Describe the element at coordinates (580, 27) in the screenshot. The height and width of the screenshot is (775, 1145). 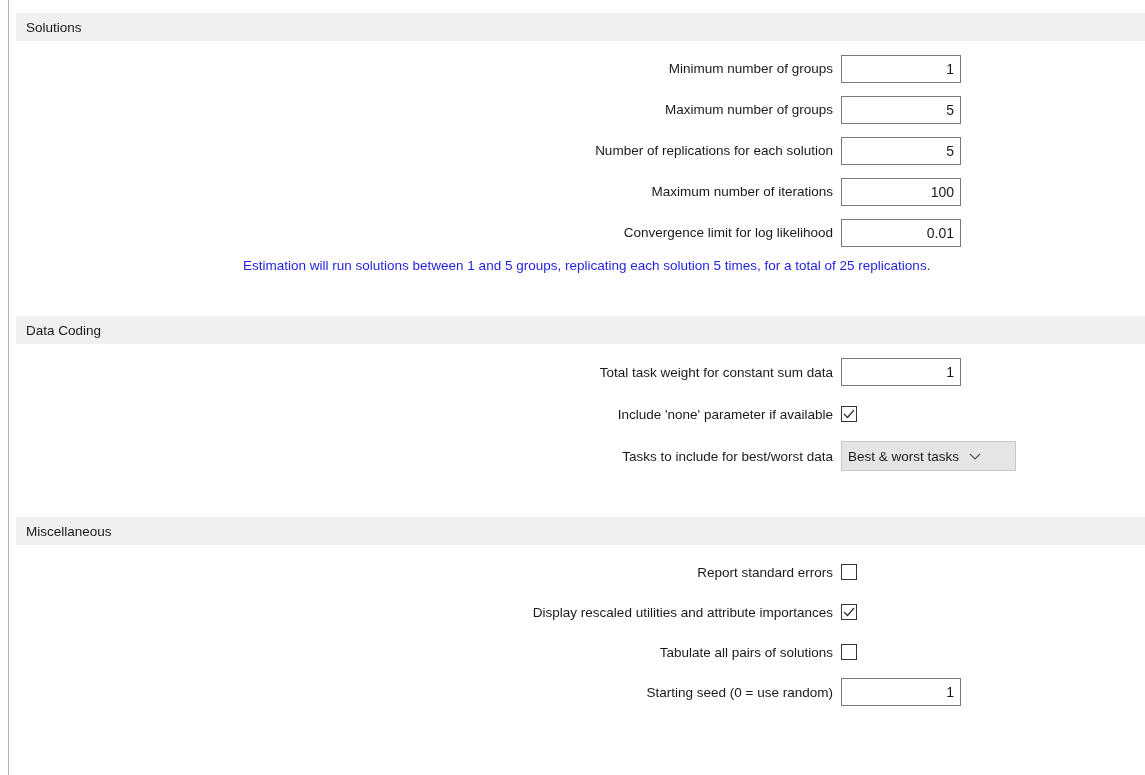
I see `section-header: Solutions` at that location.